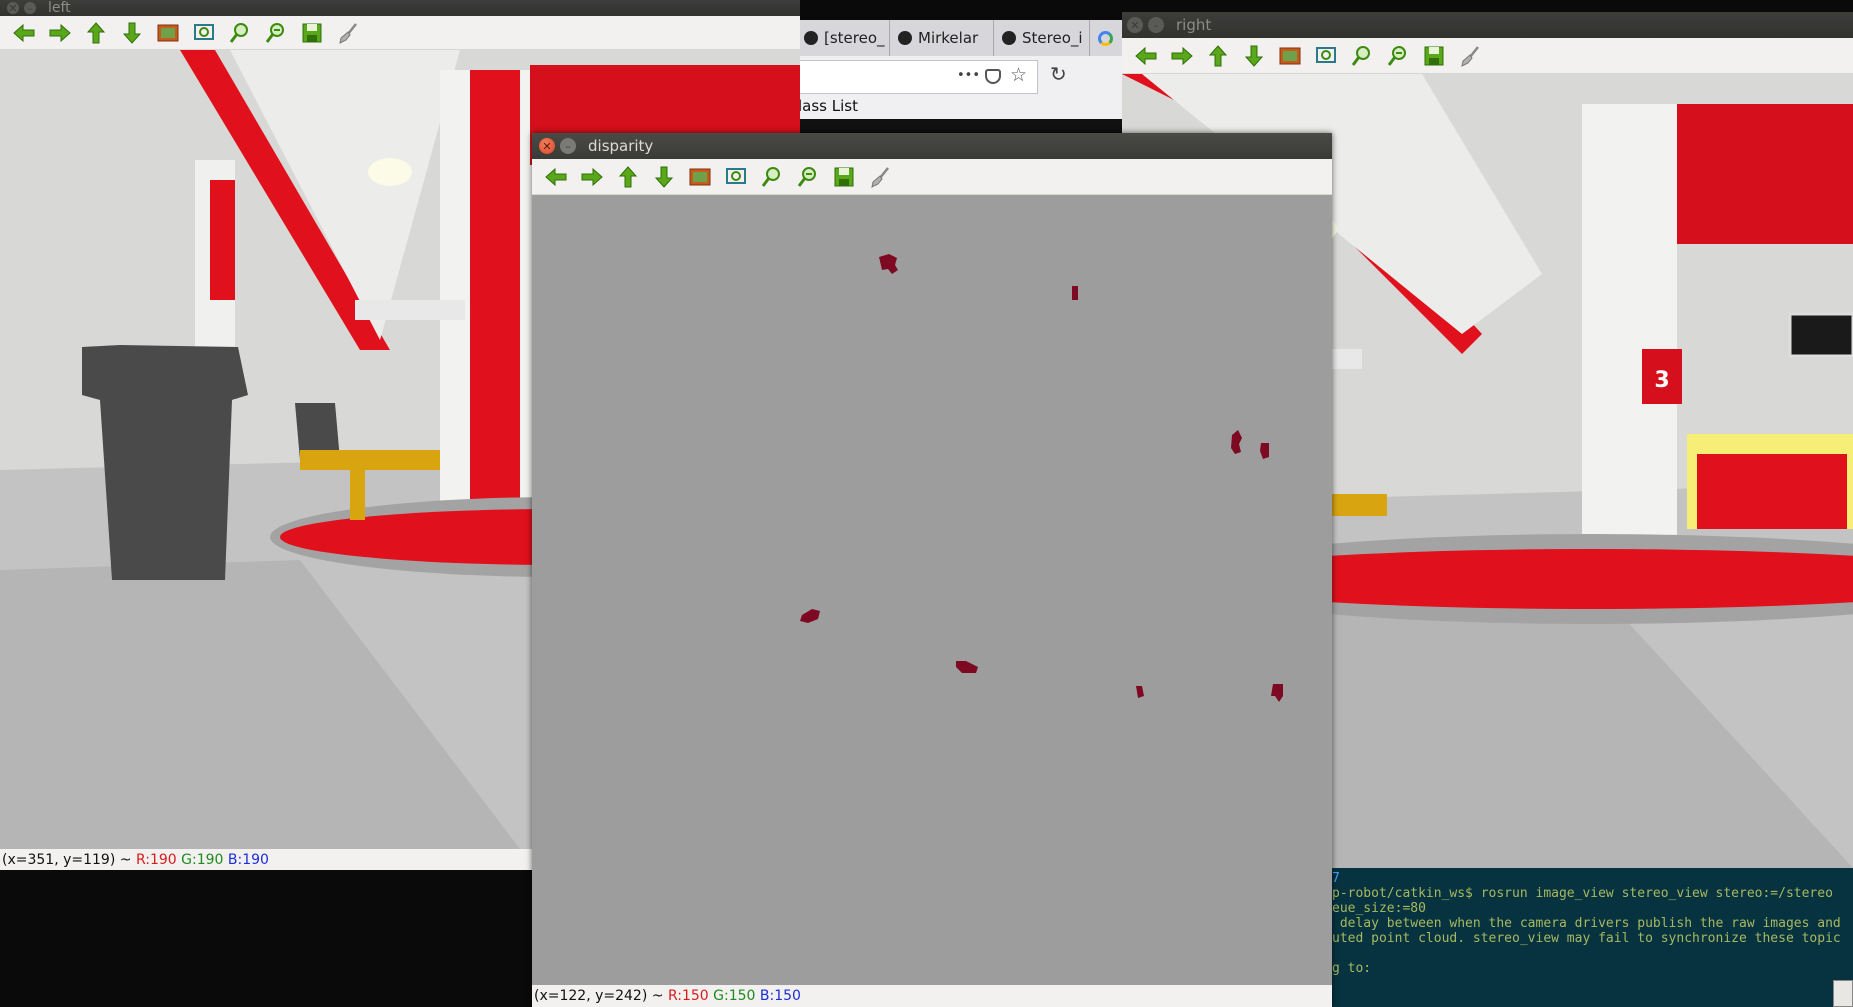 This screenshot has height=1007, width=1853. I want to click on green-value: G:190, so click(202, 860).